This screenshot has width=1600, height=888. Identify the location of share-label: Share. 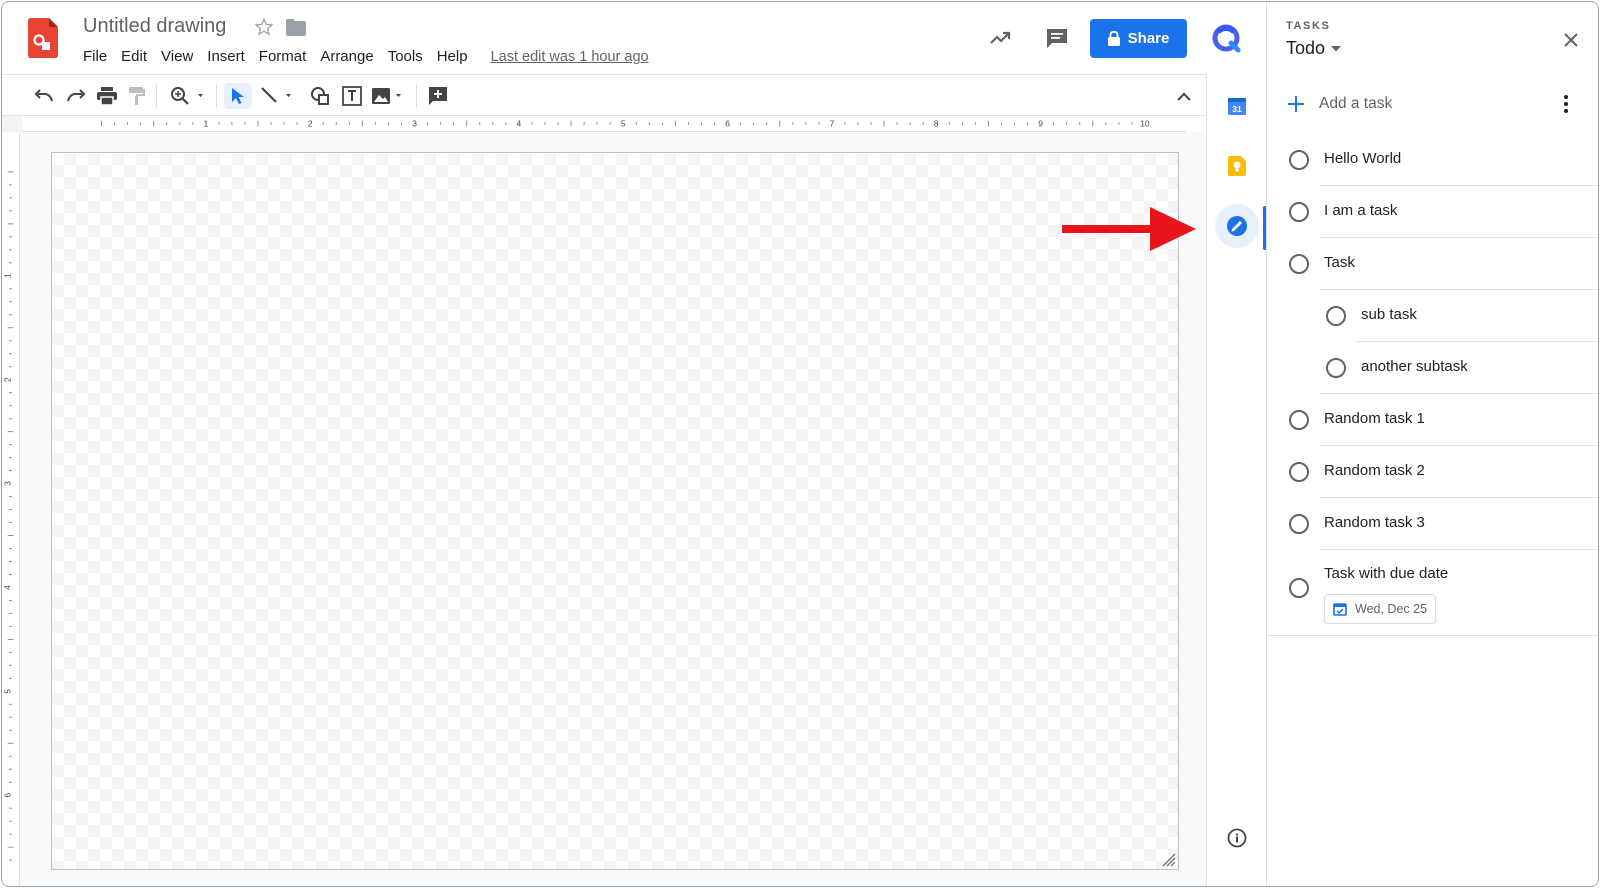
(1148, 38).